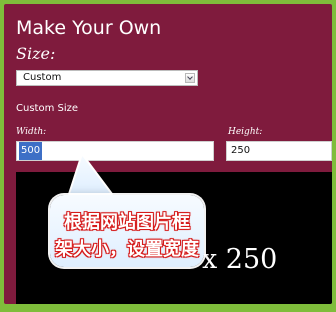 The width and height of the screenshot is (336, 312). Describe the element at coordinates (89, 28) in the screenshot. I see `page-title: Make Your Own` at that location.